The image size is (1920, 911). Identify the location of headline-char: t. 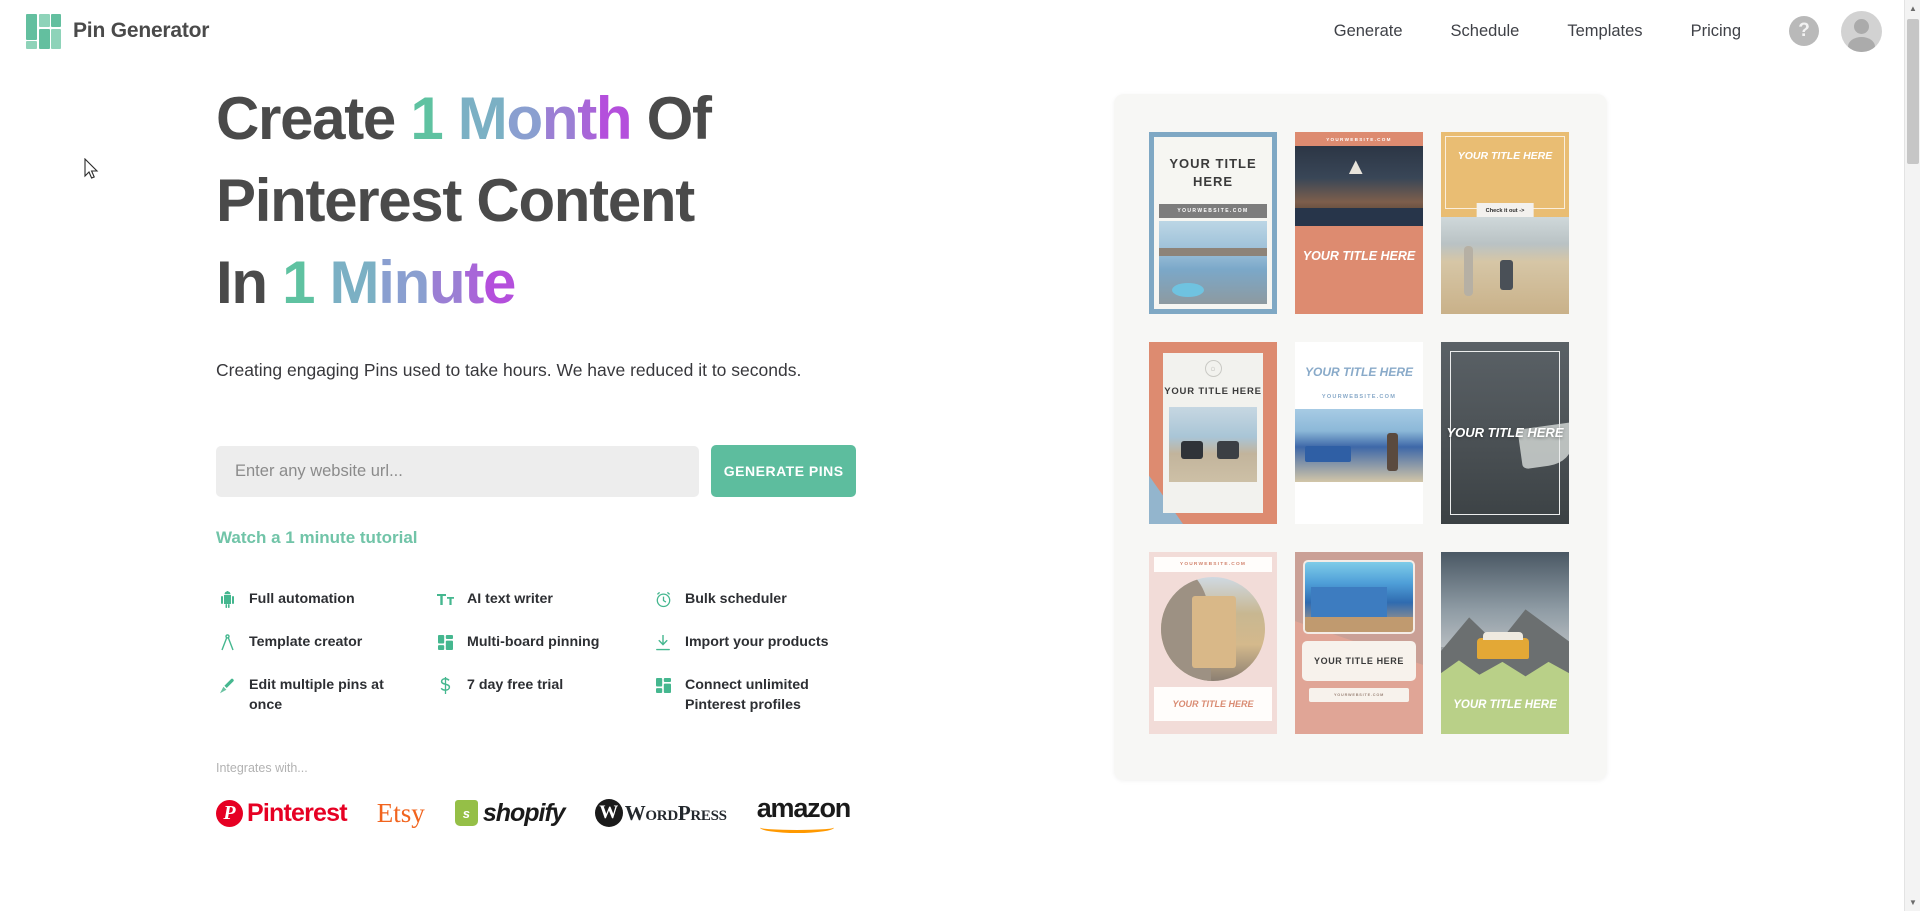
(474, 282).